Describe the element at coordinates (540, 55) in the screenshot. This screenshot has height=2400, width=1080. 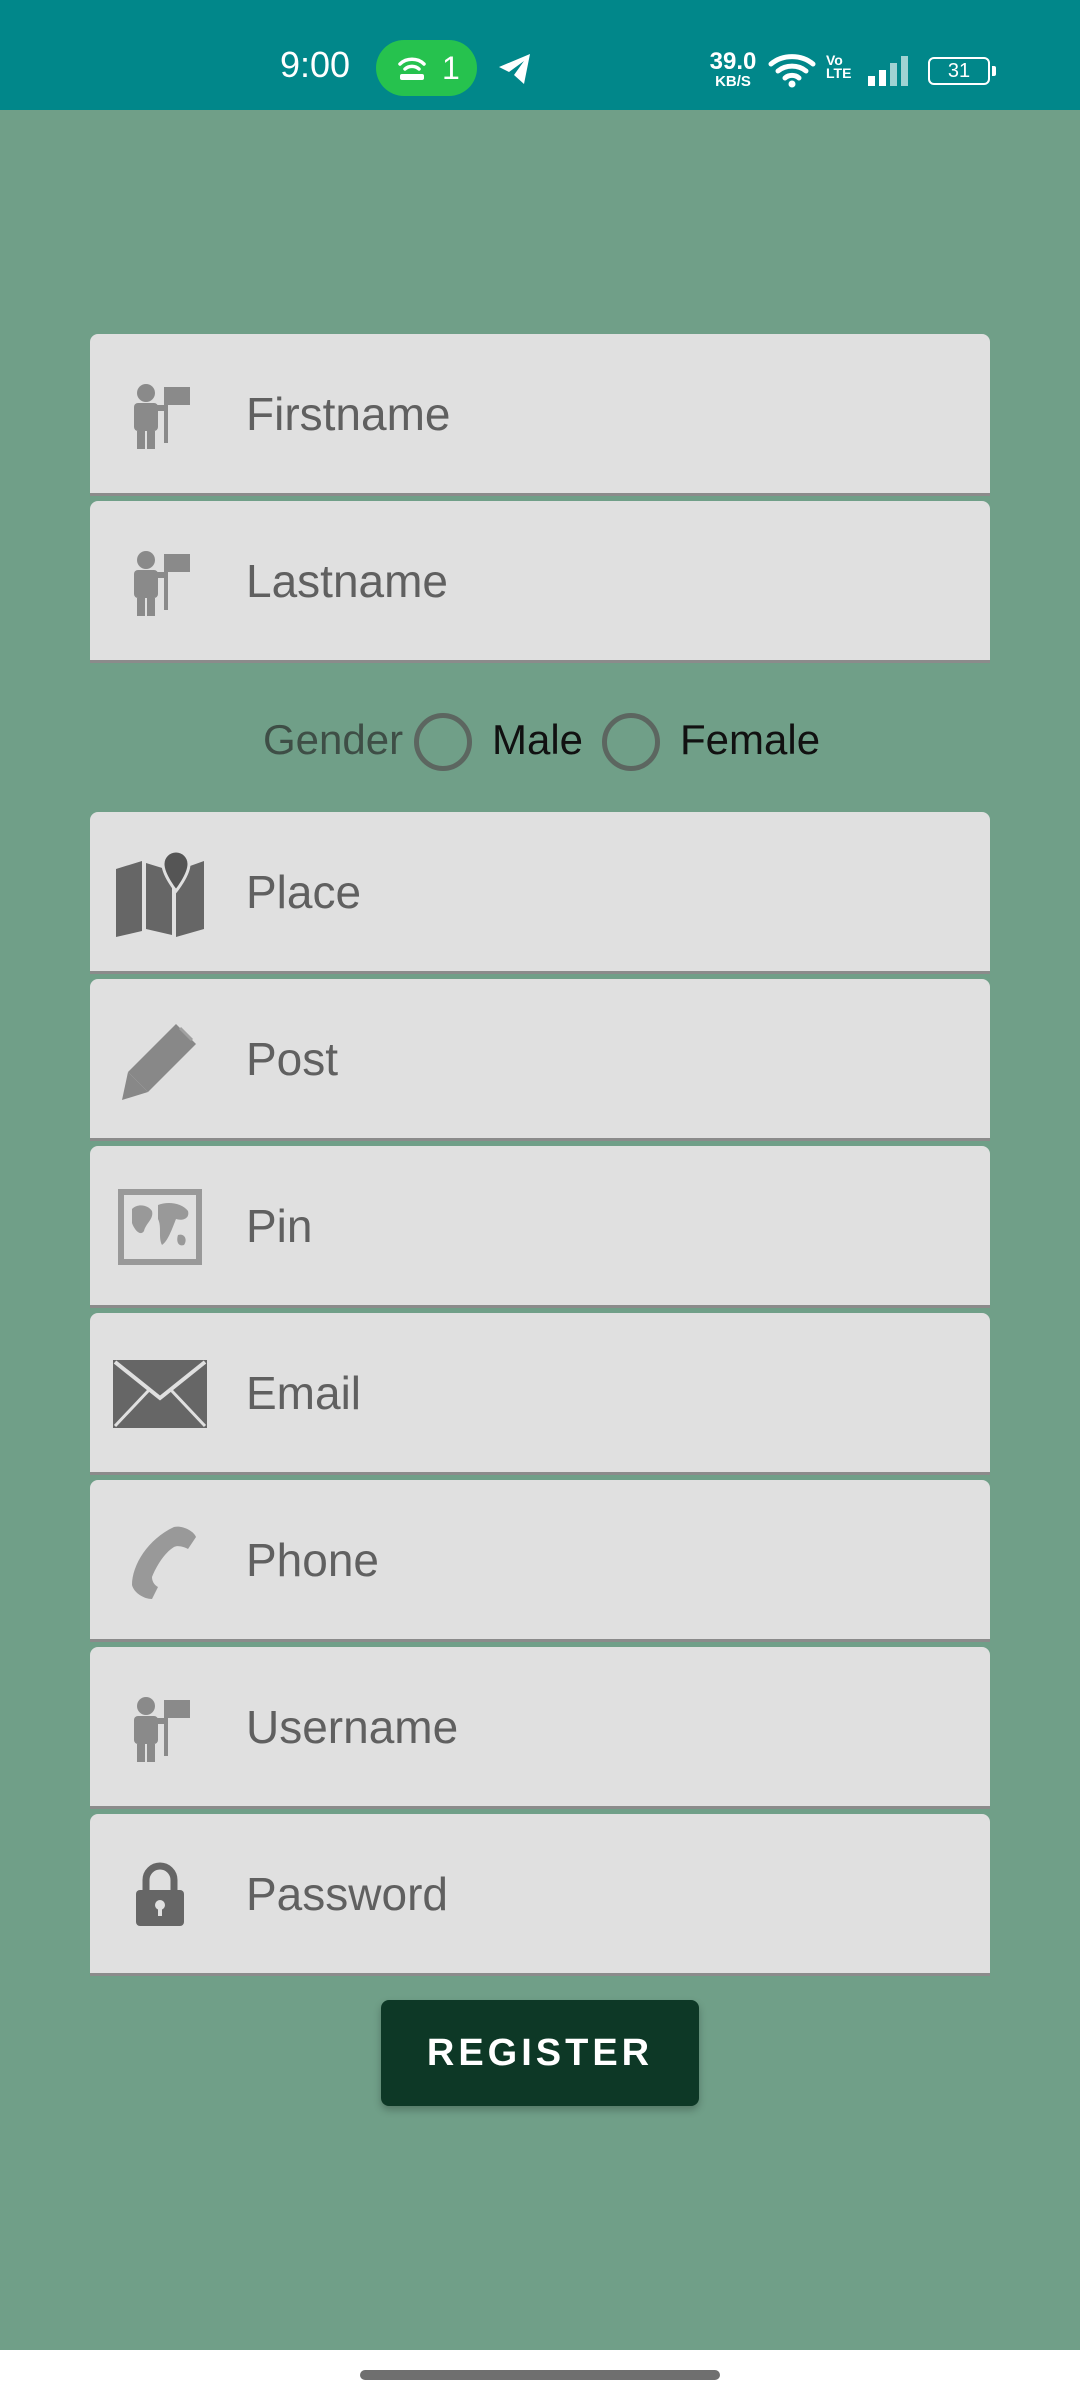
I see `status-bar: 9:00 1 39.0 KB/S Vo LTE 31` at that location.